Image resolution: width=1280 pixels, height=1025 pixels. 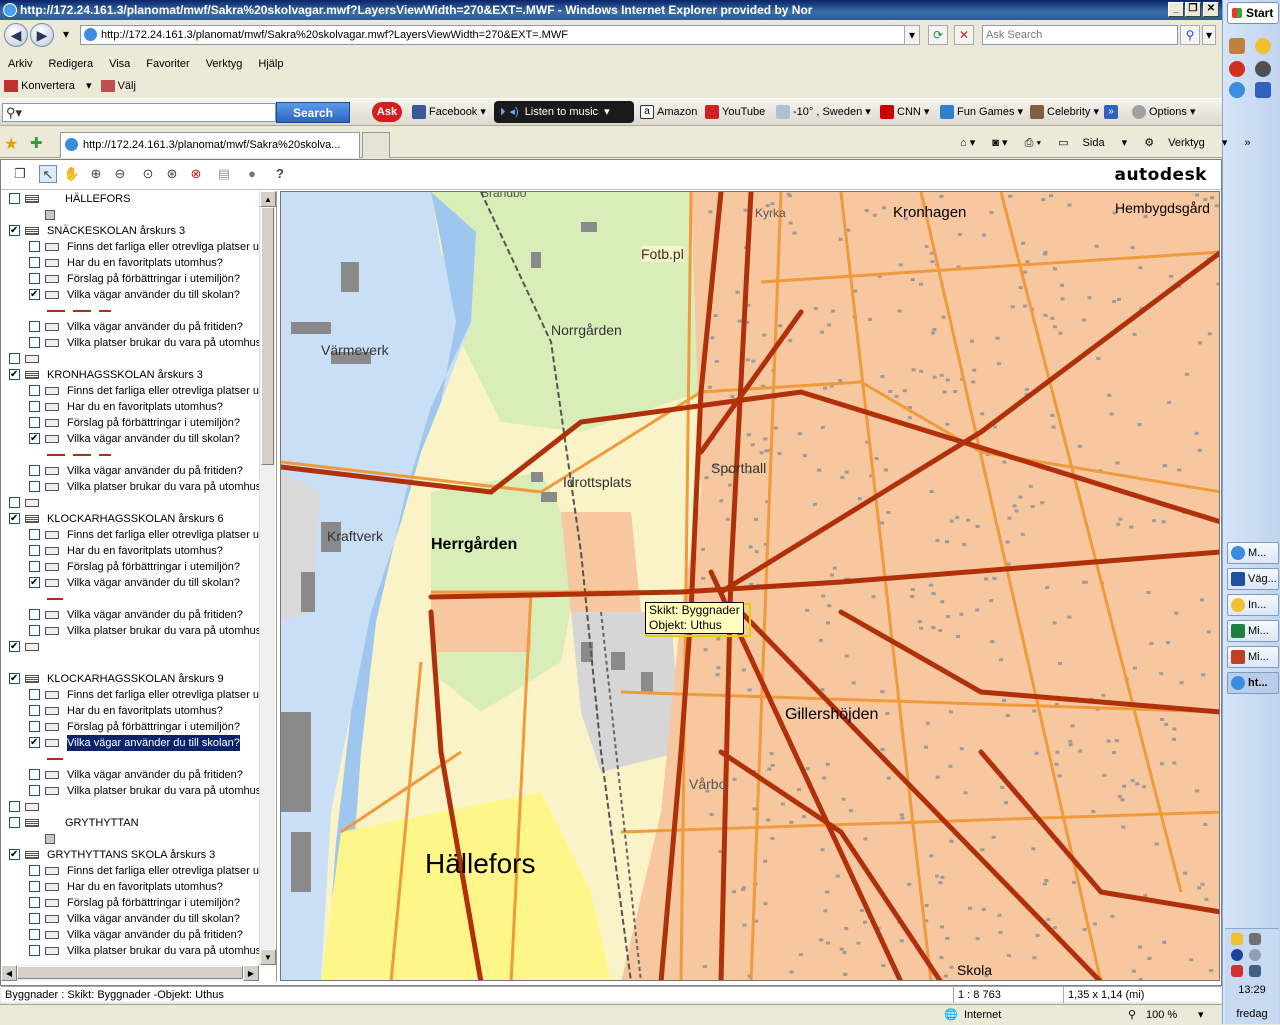 I want to click on layer-label: KLOCKARHAGSSKOLAN årskurs 9, so click(x=135, y=679).